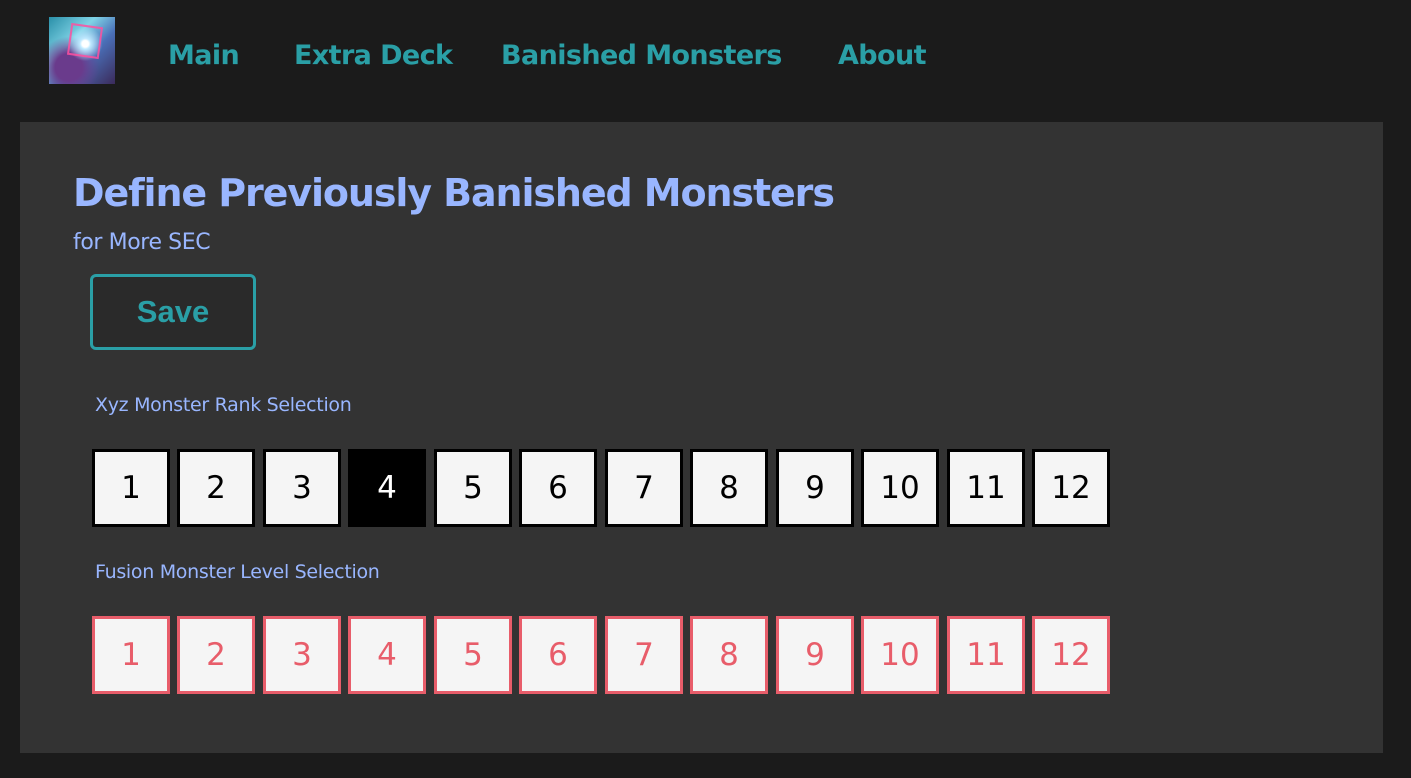  Describe the element at coordinates (454, 193) in the screenshot. I see `page-title: Define Previously Banished Monsters` at that location.